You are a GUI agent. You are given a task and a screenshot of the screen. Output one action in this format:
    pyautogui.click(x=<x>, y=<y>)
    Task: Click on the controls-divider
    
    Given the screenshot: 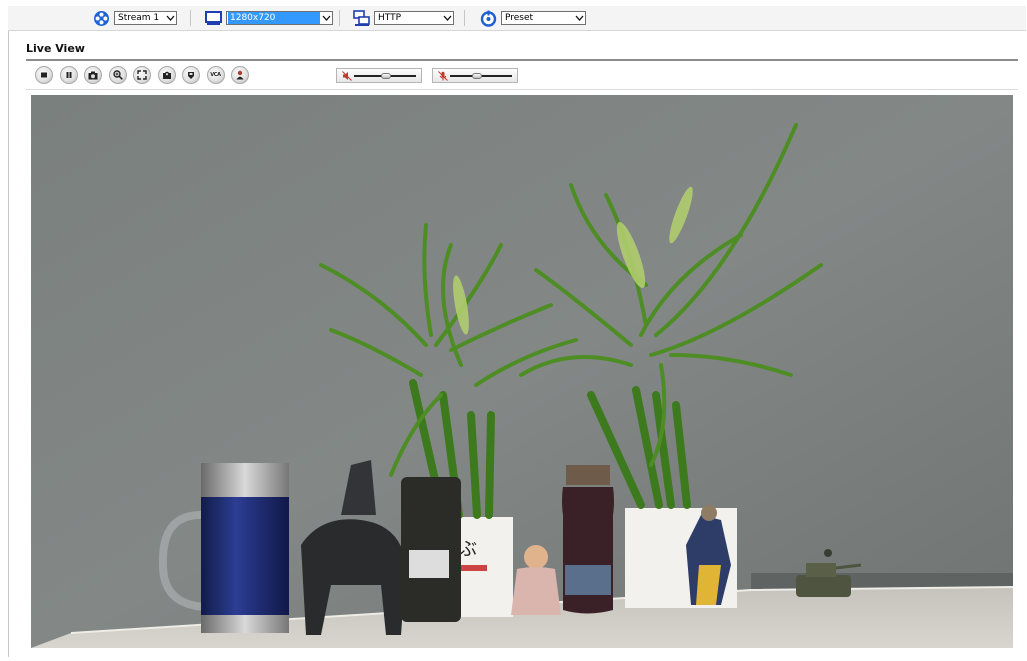 What is the action you would take?
    pyautogui.click(x=522, y=89)
    